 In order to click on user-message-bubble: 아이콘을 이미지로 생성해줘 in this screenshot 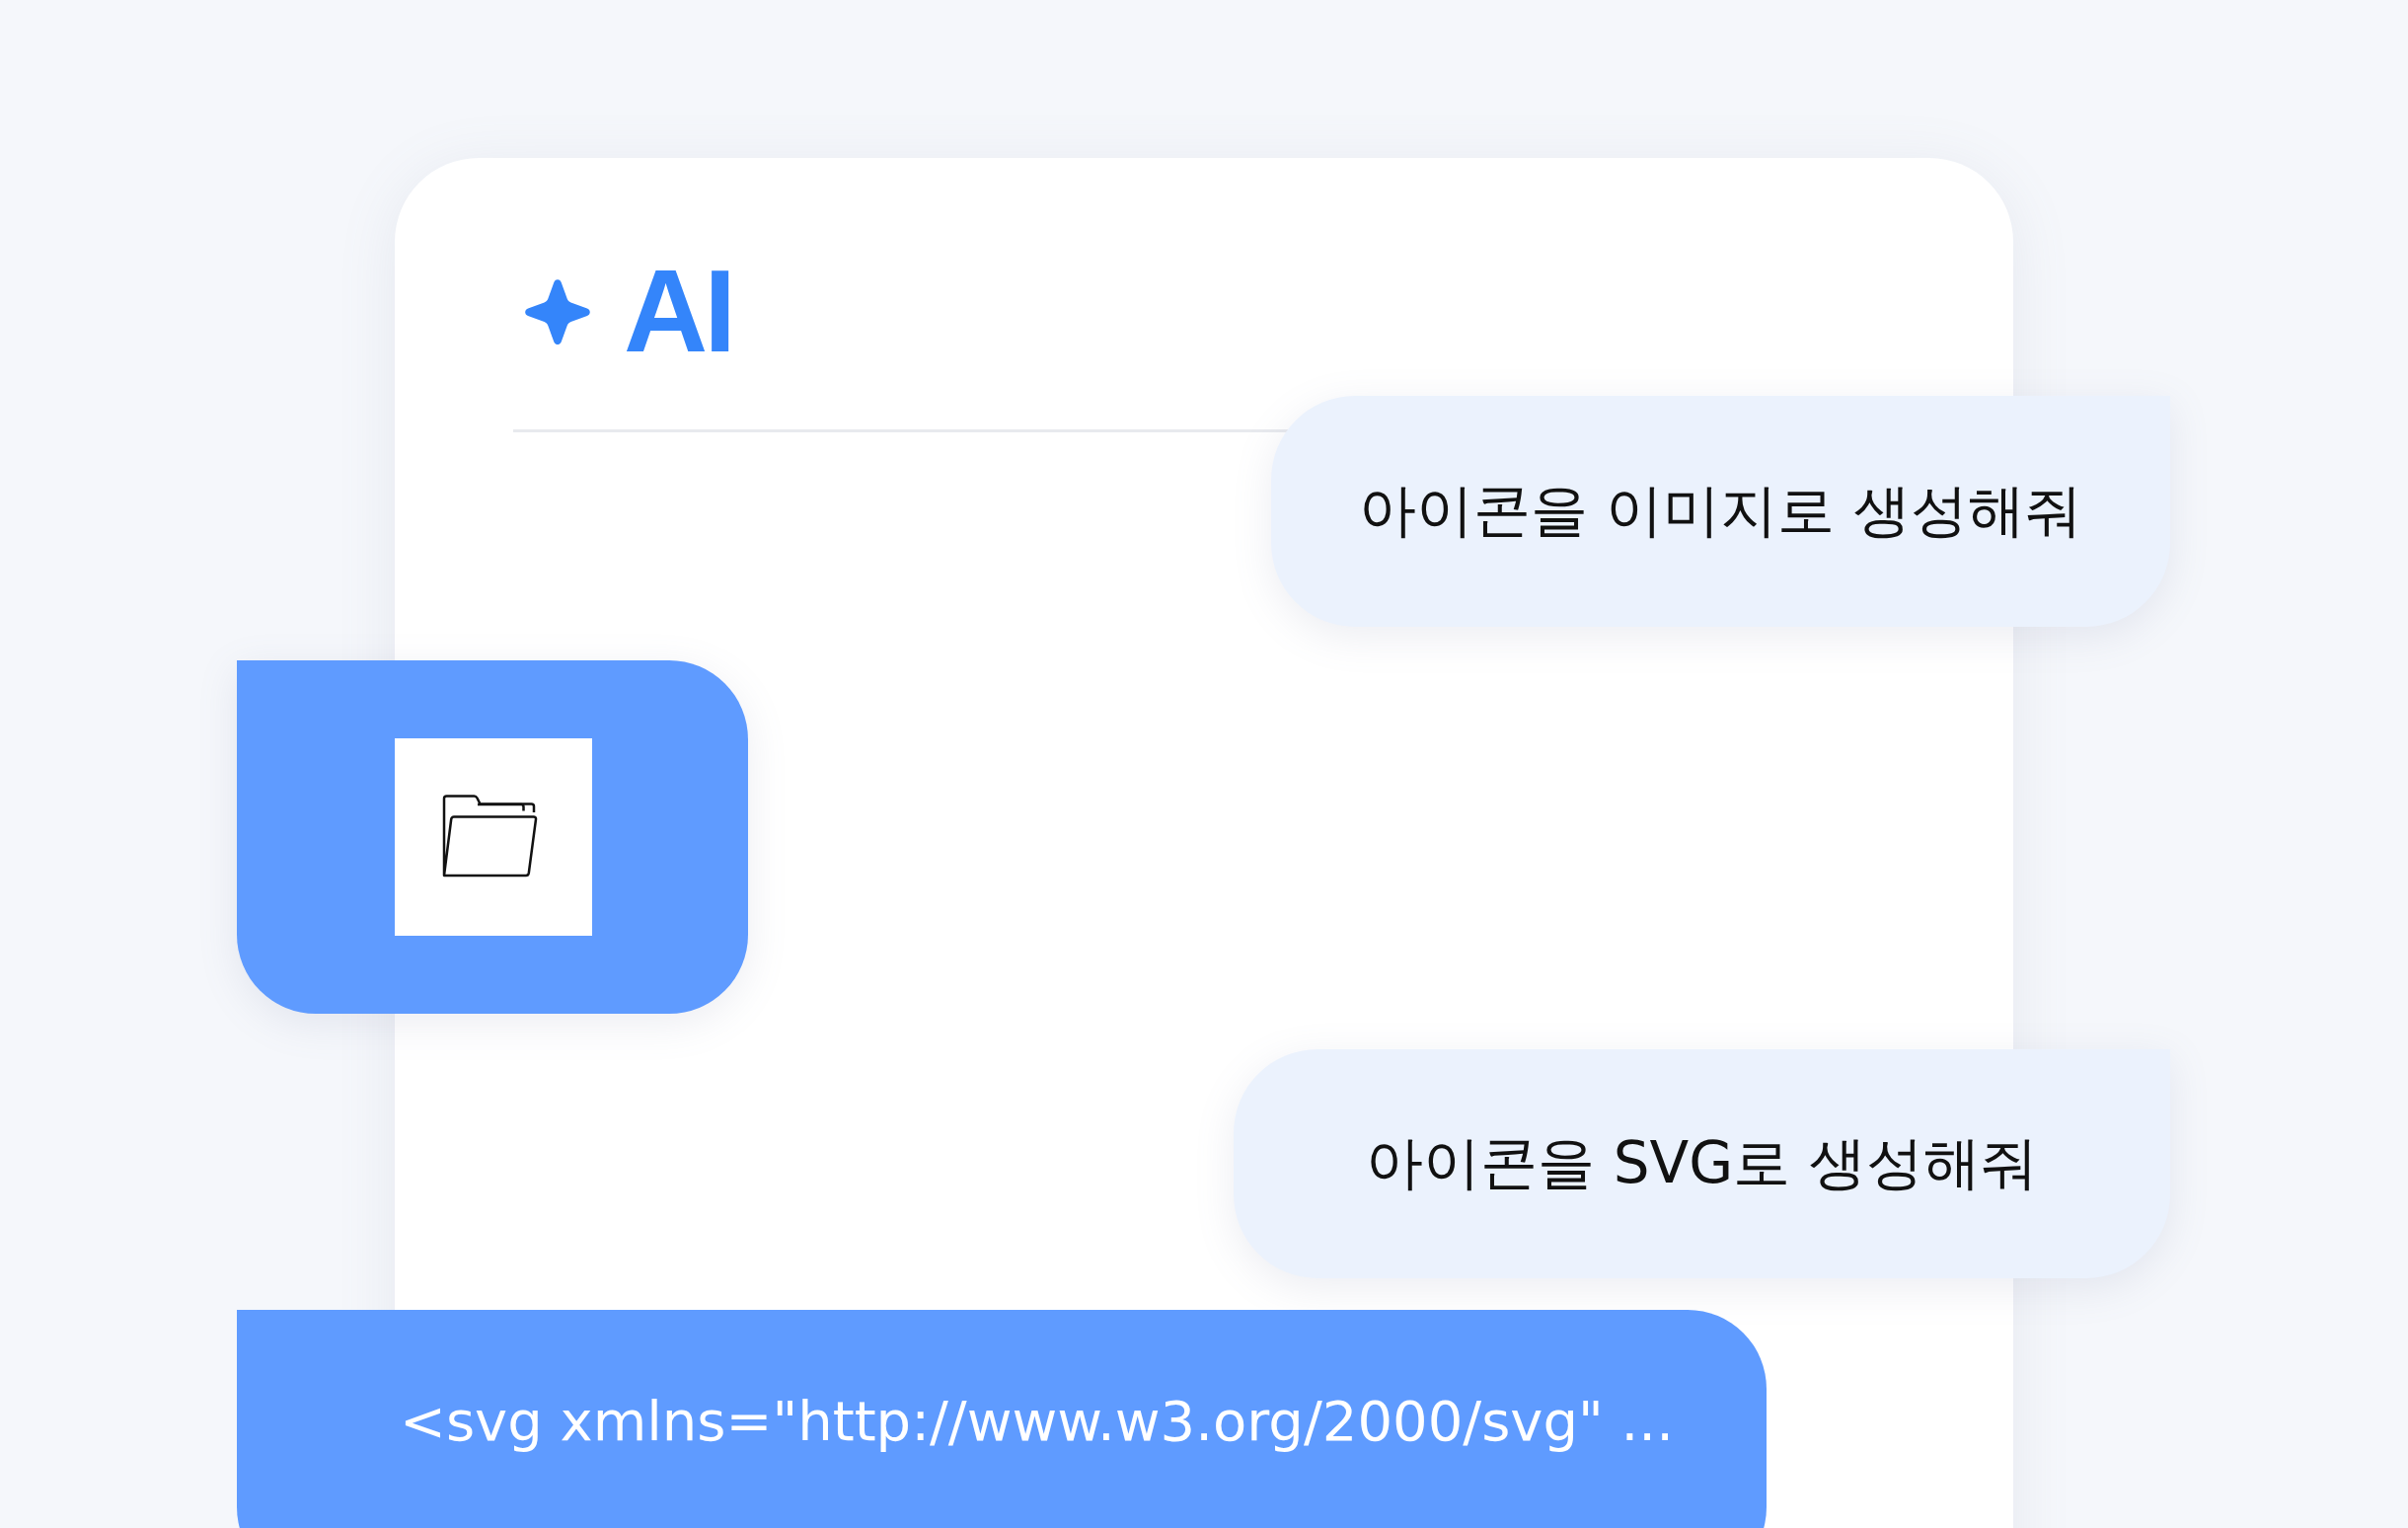, I will do `click(1721, 512)`.